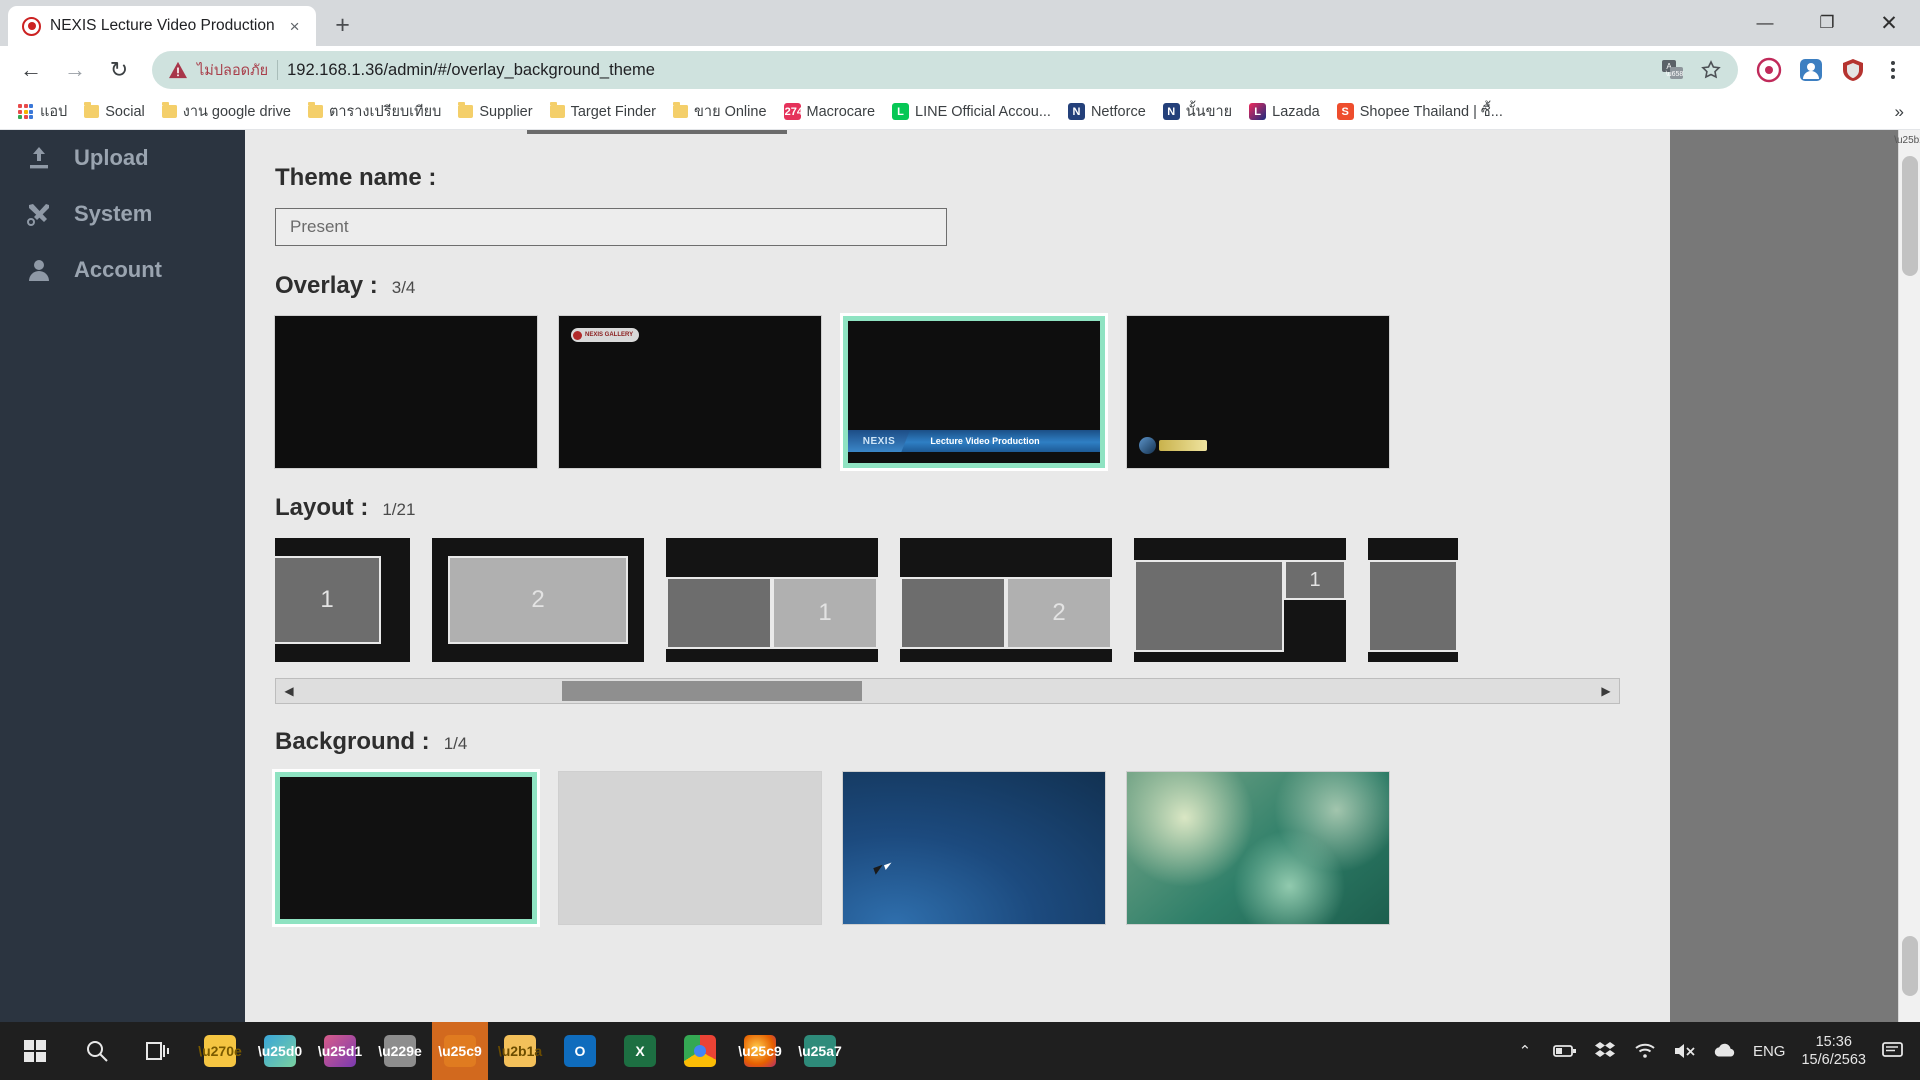 This screenshot has height=1080, width=1920. What do you see at coordinates (825, 612) in the screenshot?
I see `layout-cell-label: 1` at bounding box center [825, 612].